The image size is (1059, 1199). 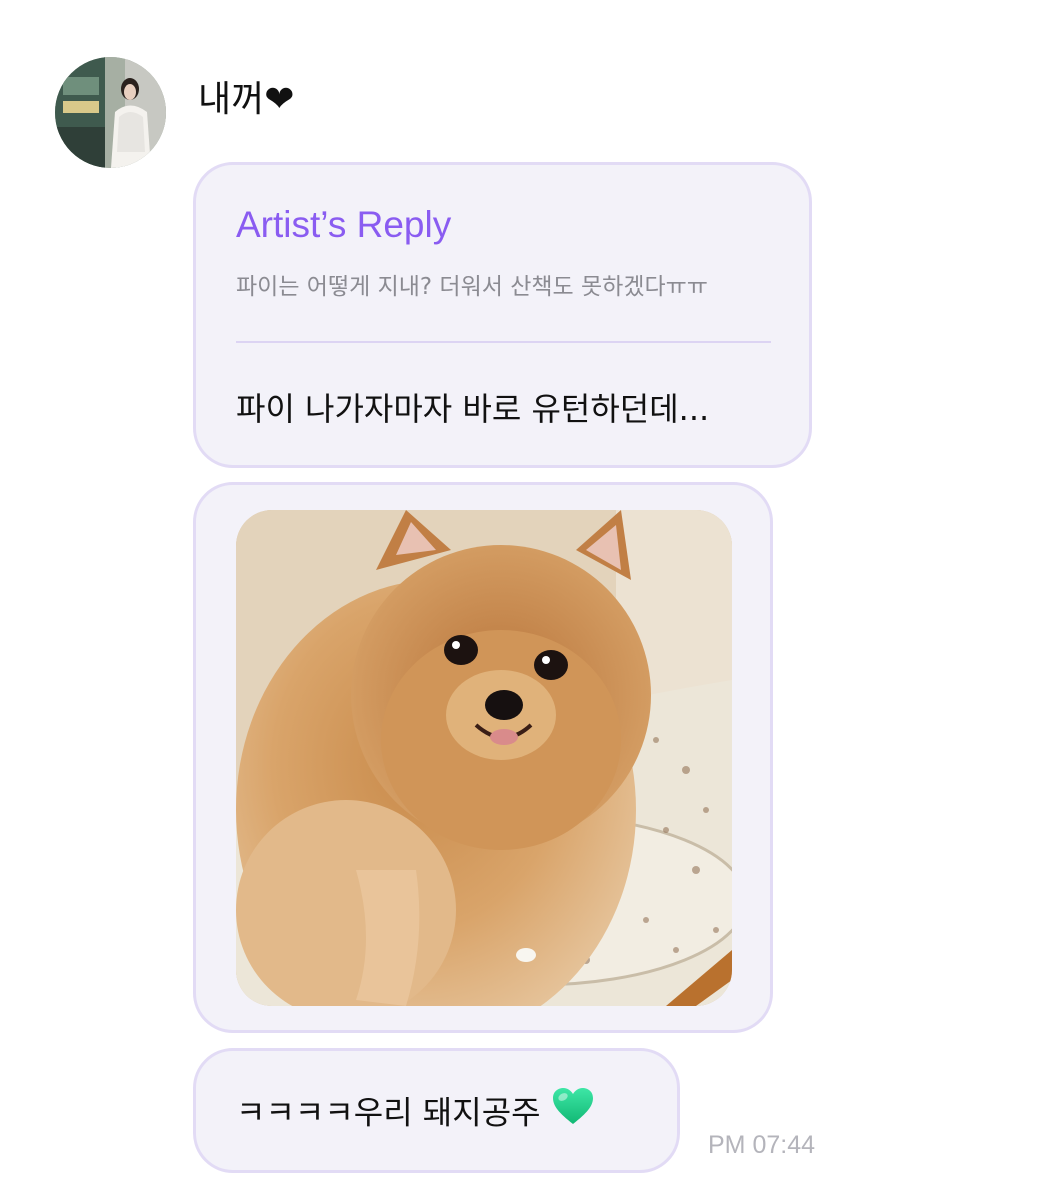 I want to click on message-text-row: ㅋㅋㅋㅋ우리 돼지공주, so click(x=415, y=1113).